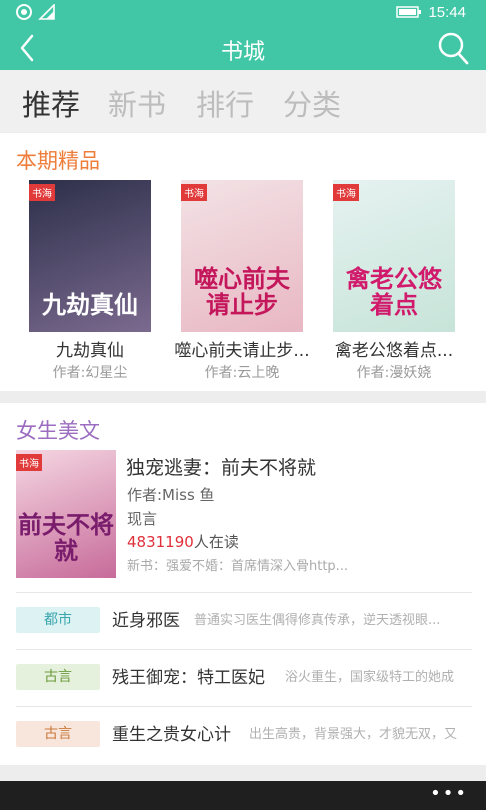 Image resolution: width=486 pixels, height=810 pixels. I want to click on clock: 15:44, so click(447, 12).